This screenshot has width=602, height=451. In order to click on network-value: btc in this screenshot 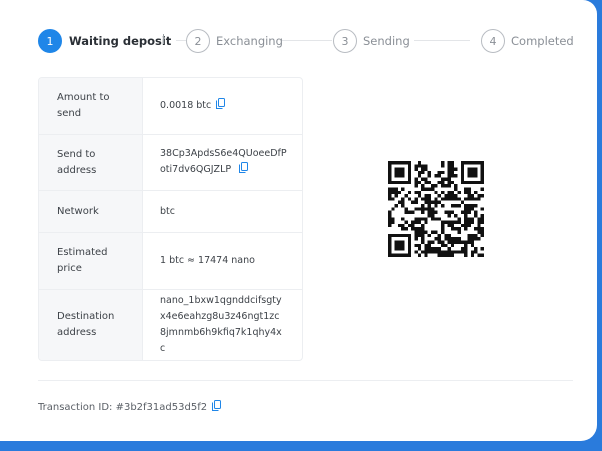, I will do `click(167, 211)`.